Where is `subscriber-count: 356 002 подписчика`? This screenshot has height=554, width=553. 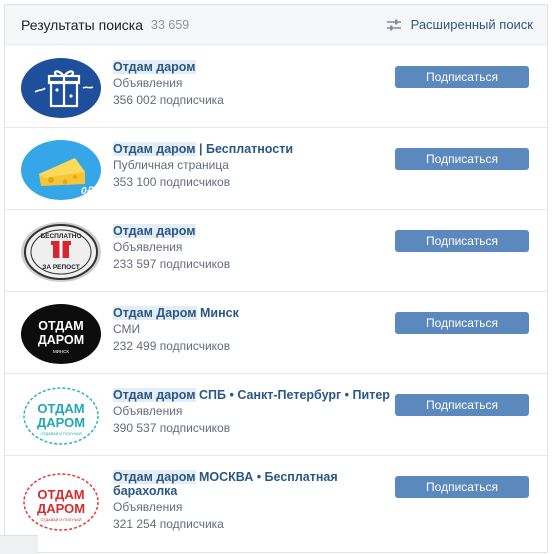 subscriber-count: 356 002 подписчика is located at coordinates (168, 100).